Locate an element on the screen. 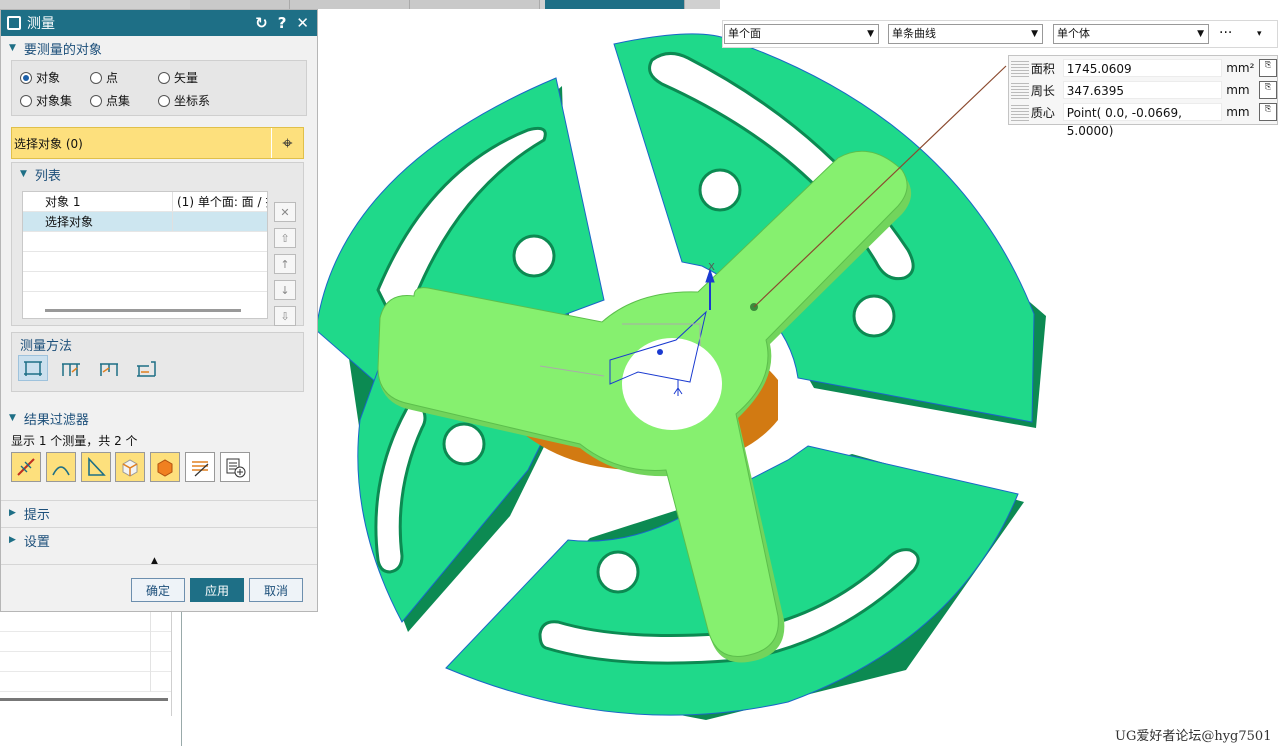 This screenshot has width=1278, height=746. cancel-button: 取消 is located at coordinates (276, 590).